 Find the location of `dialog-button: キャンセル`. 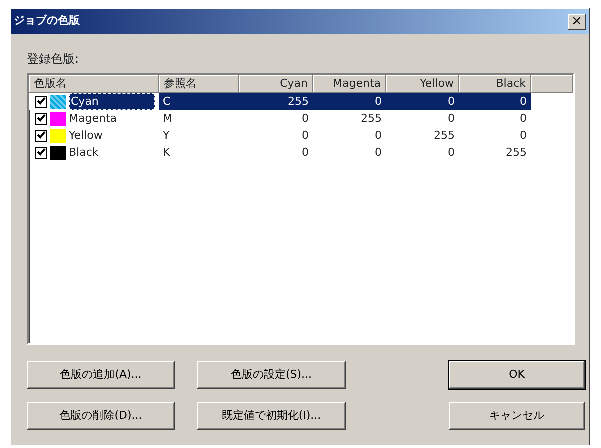

dialog-button: キャンセル is located at coordinates (517, 416).